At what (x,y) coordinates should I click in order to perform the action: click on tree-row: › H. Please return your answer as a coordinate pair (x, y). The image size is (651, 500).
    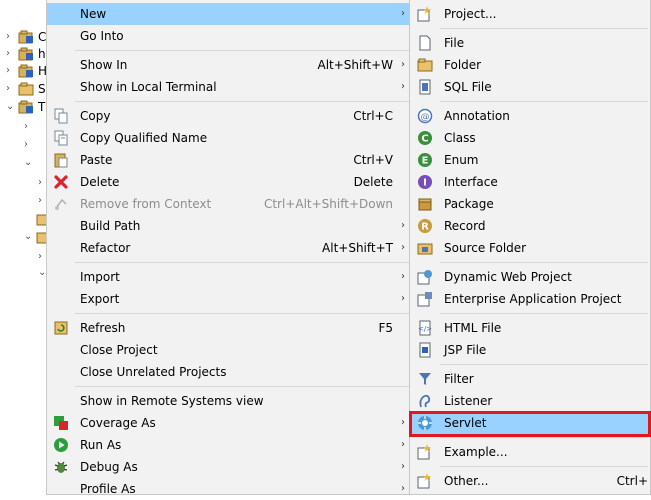
    Looking at the image, I should click on (24, 72).